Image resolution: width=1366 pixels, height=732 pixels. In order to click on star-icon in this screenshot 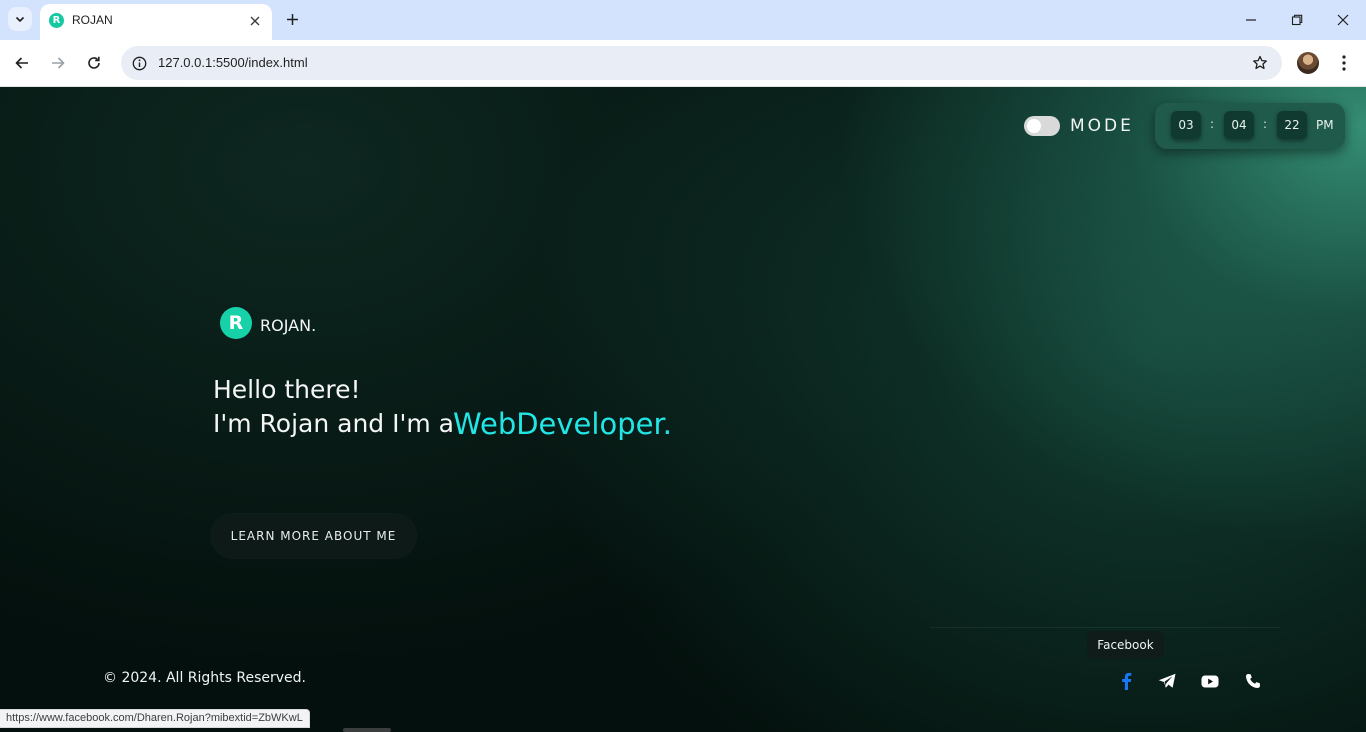, I will do `click(1260, 62)`.